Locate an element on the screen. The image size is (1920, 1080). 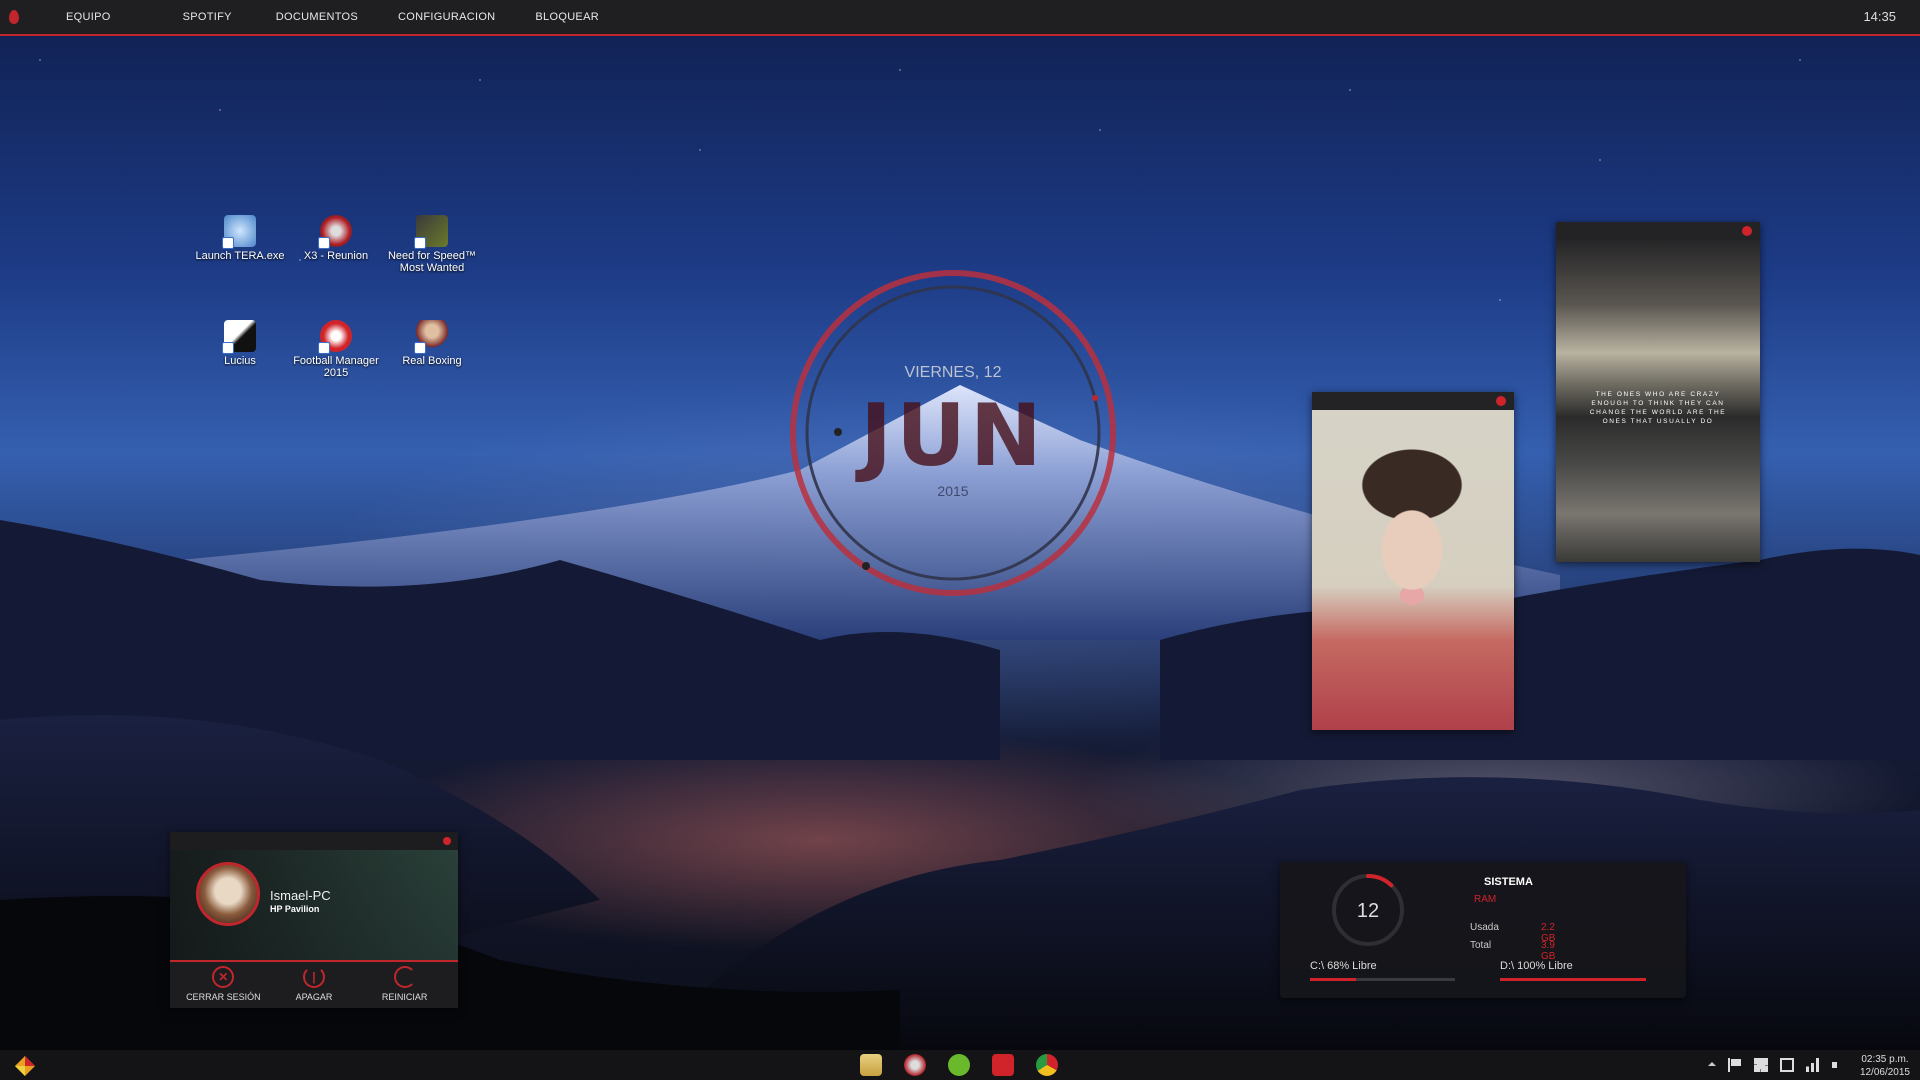
desktop-icon-label: Launch TERA.exe is located at coordinates (240, 256).